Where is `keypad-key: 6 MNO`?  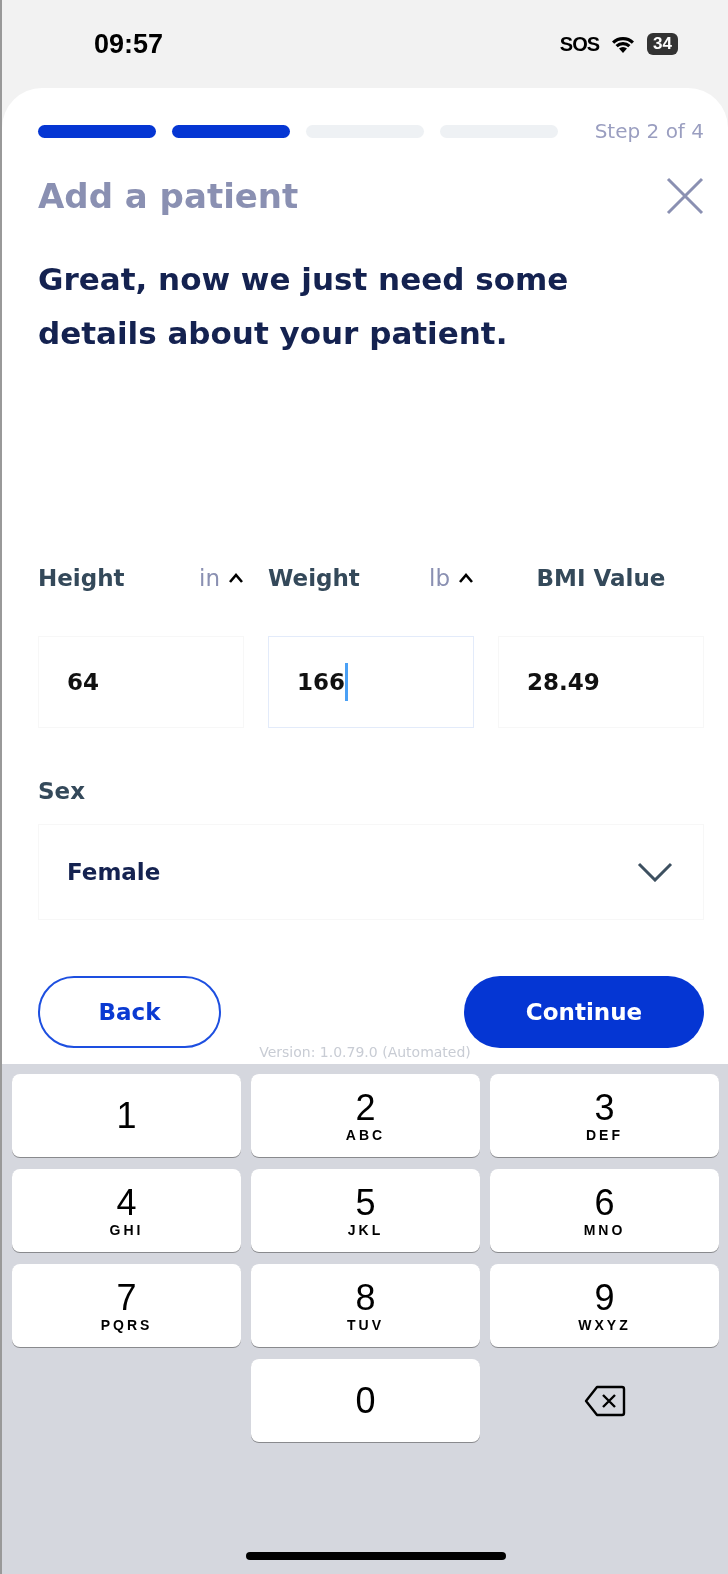
keypad-key: 6 MNO is located at coordinates (604, 1210).